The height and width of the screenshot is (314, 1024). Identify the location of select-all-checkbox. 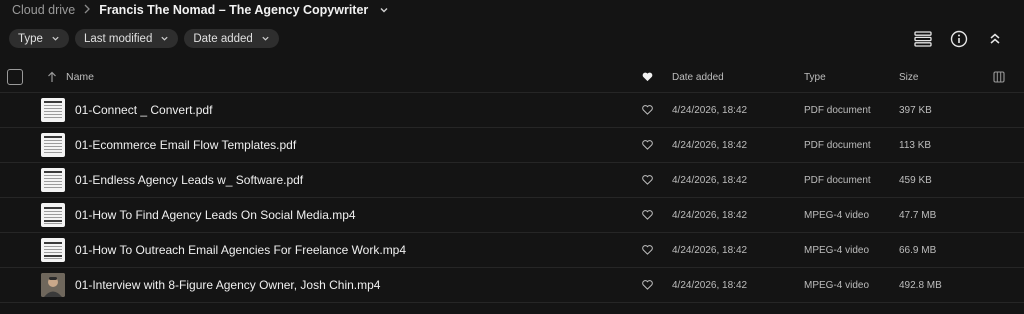
(15, 77).